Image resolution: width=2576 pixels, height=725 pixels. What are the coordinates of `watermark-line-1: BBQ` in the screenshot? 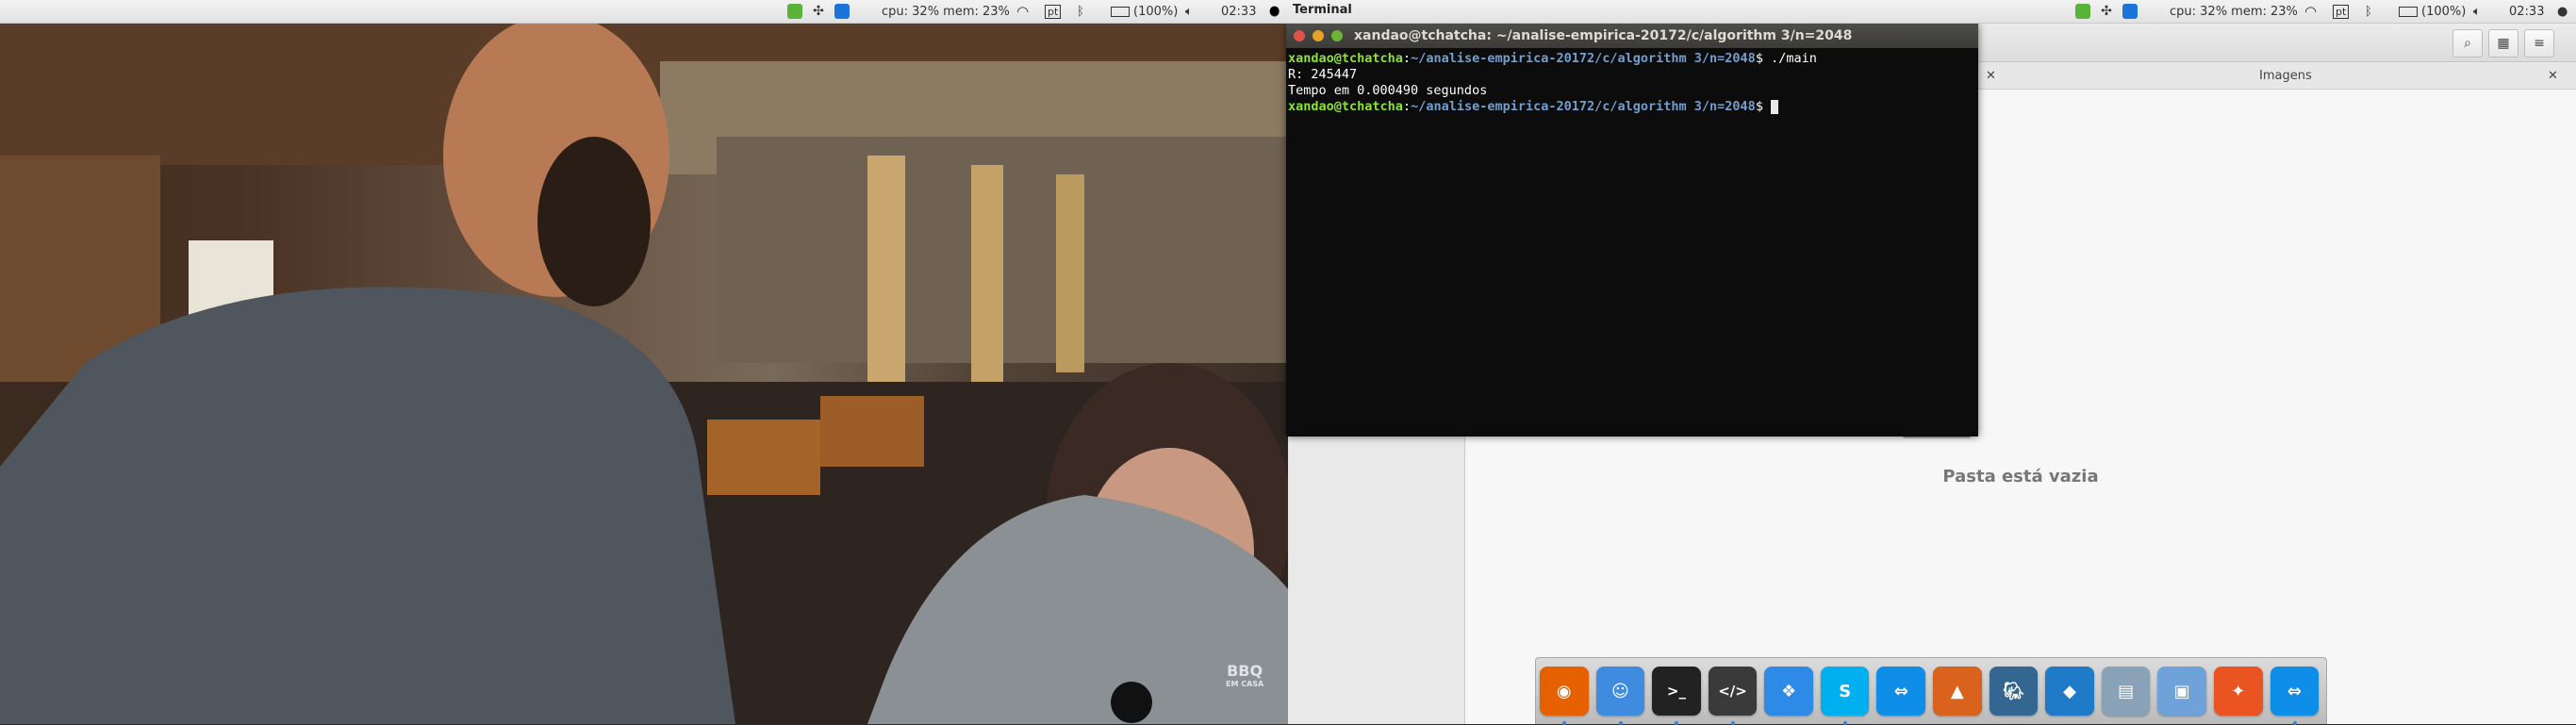 It's located at (1245, 671).